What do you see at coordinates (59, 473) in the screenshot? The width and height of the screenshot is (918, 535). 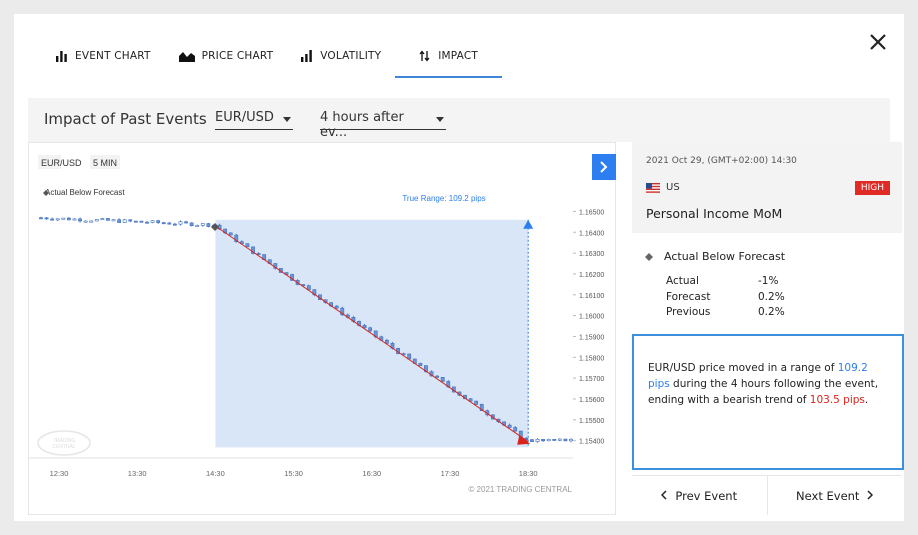 I see `x-tick-label: 12:30` at bounding box center [59, 473].